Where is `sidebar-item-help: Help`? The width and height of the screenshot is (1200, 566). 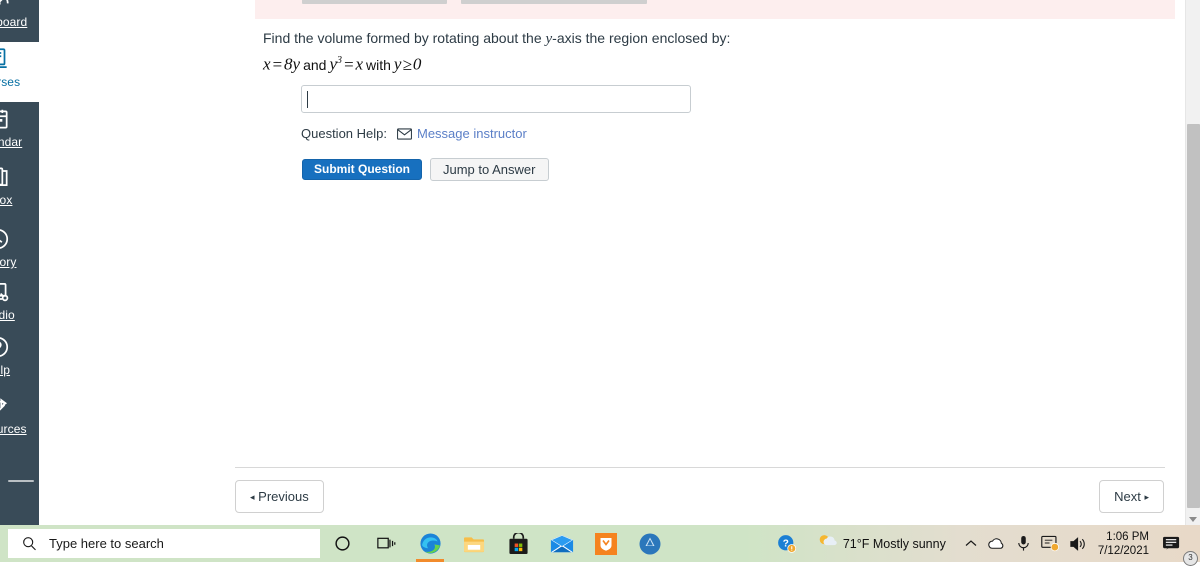 sidebar-item-help: Help is located at coordinates (19, 360).